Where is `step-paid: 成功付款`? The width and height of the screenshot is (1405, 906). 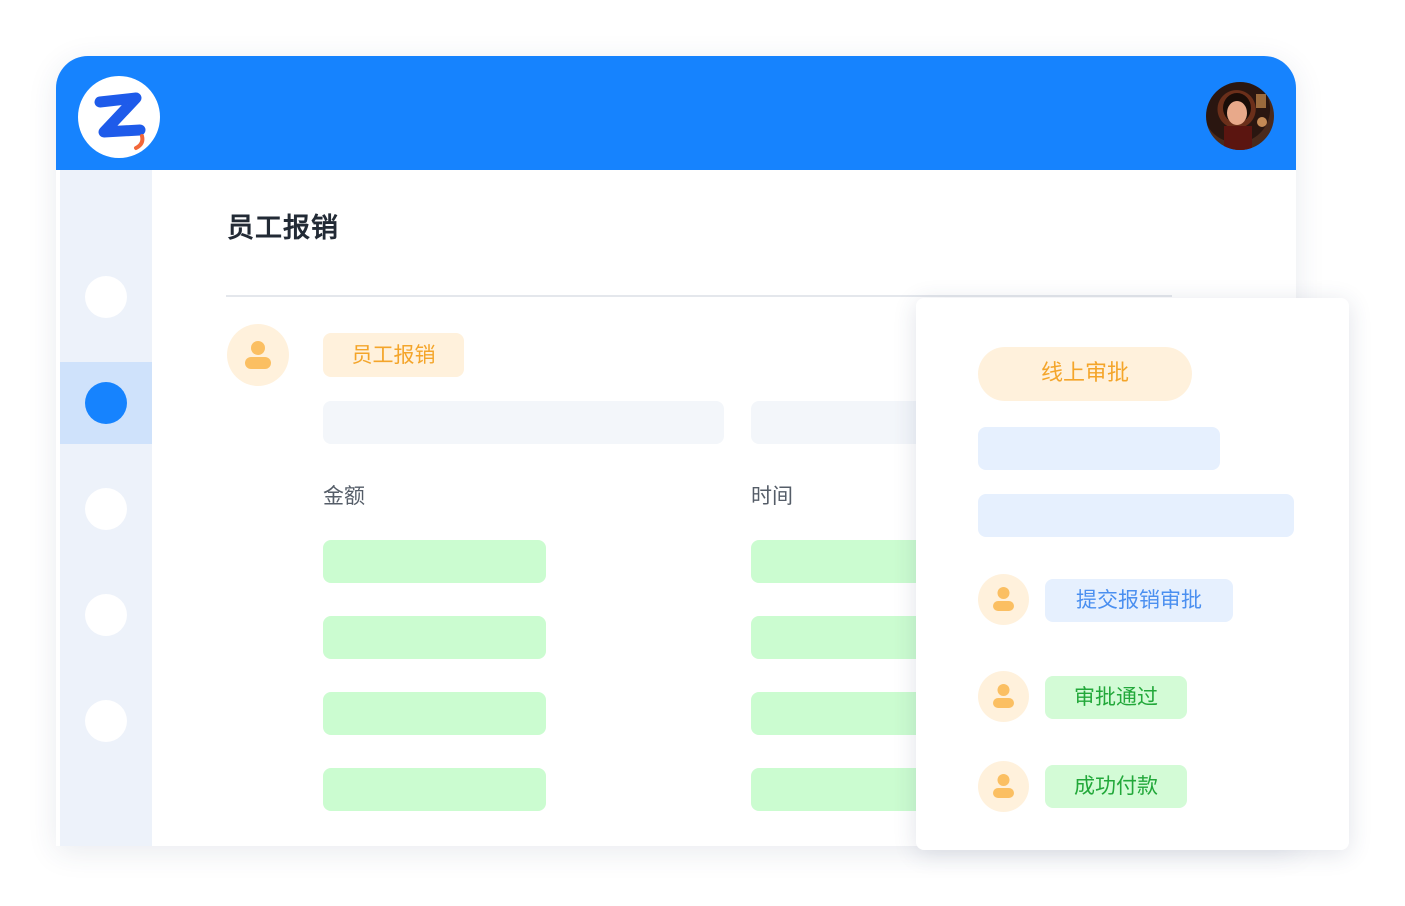 step-paid: 成功付款 is located at coordinates (1116, 786).